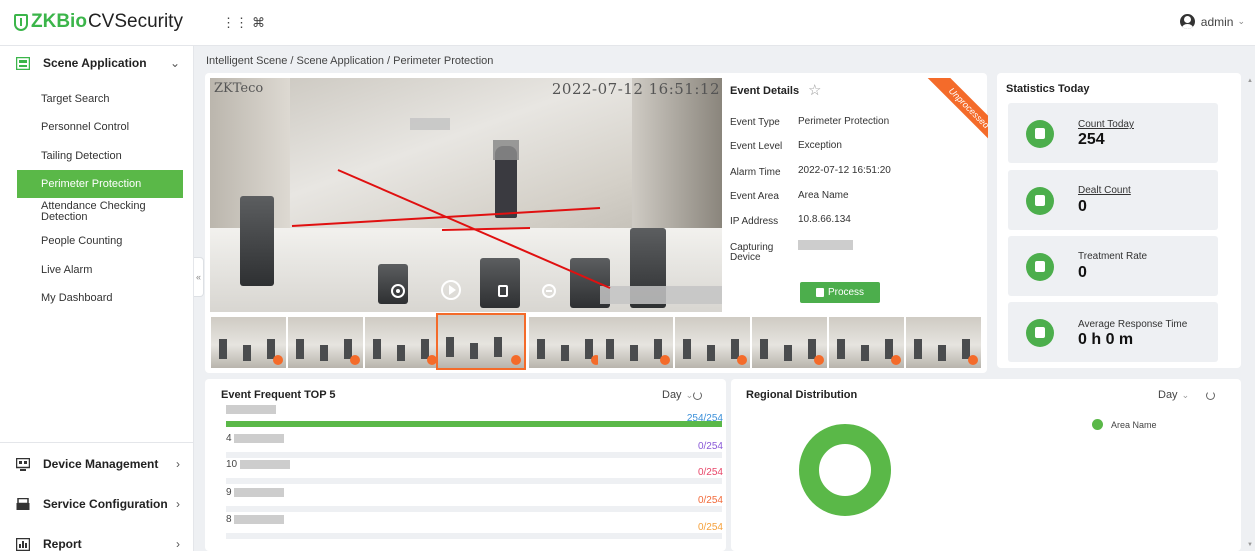 The width and height of the screenshot is (1255, 551). What do you see at coordinates (765, 91) in the screenshot?
I see `event-details-title: Event Details` at bounding box center [765, 91].